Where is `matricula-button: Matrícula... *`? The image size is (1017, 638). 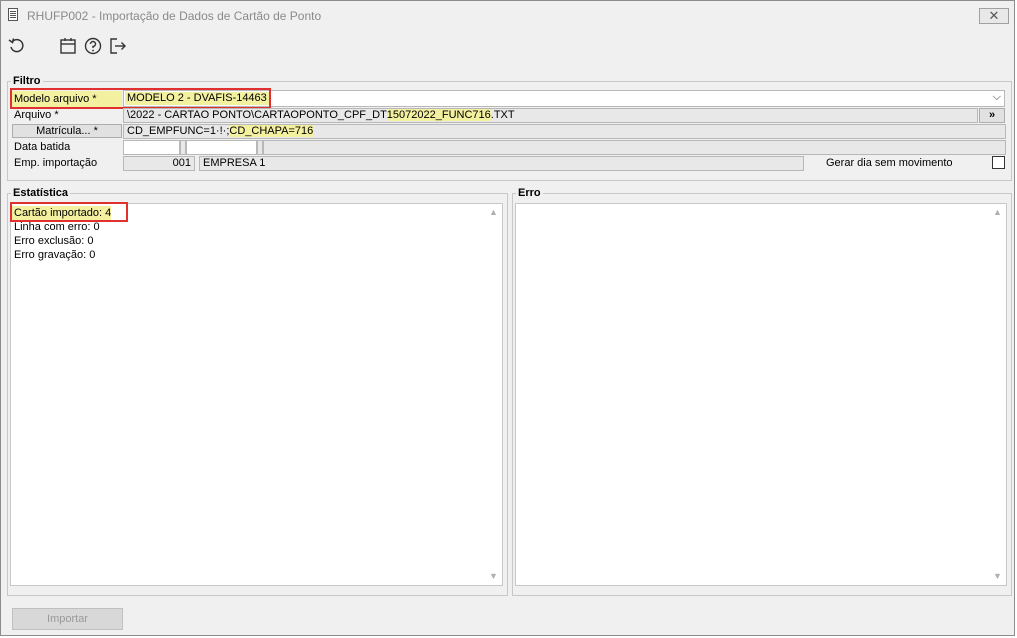
matricula-button: Matrícula... * is located at coordinates (67, 131).